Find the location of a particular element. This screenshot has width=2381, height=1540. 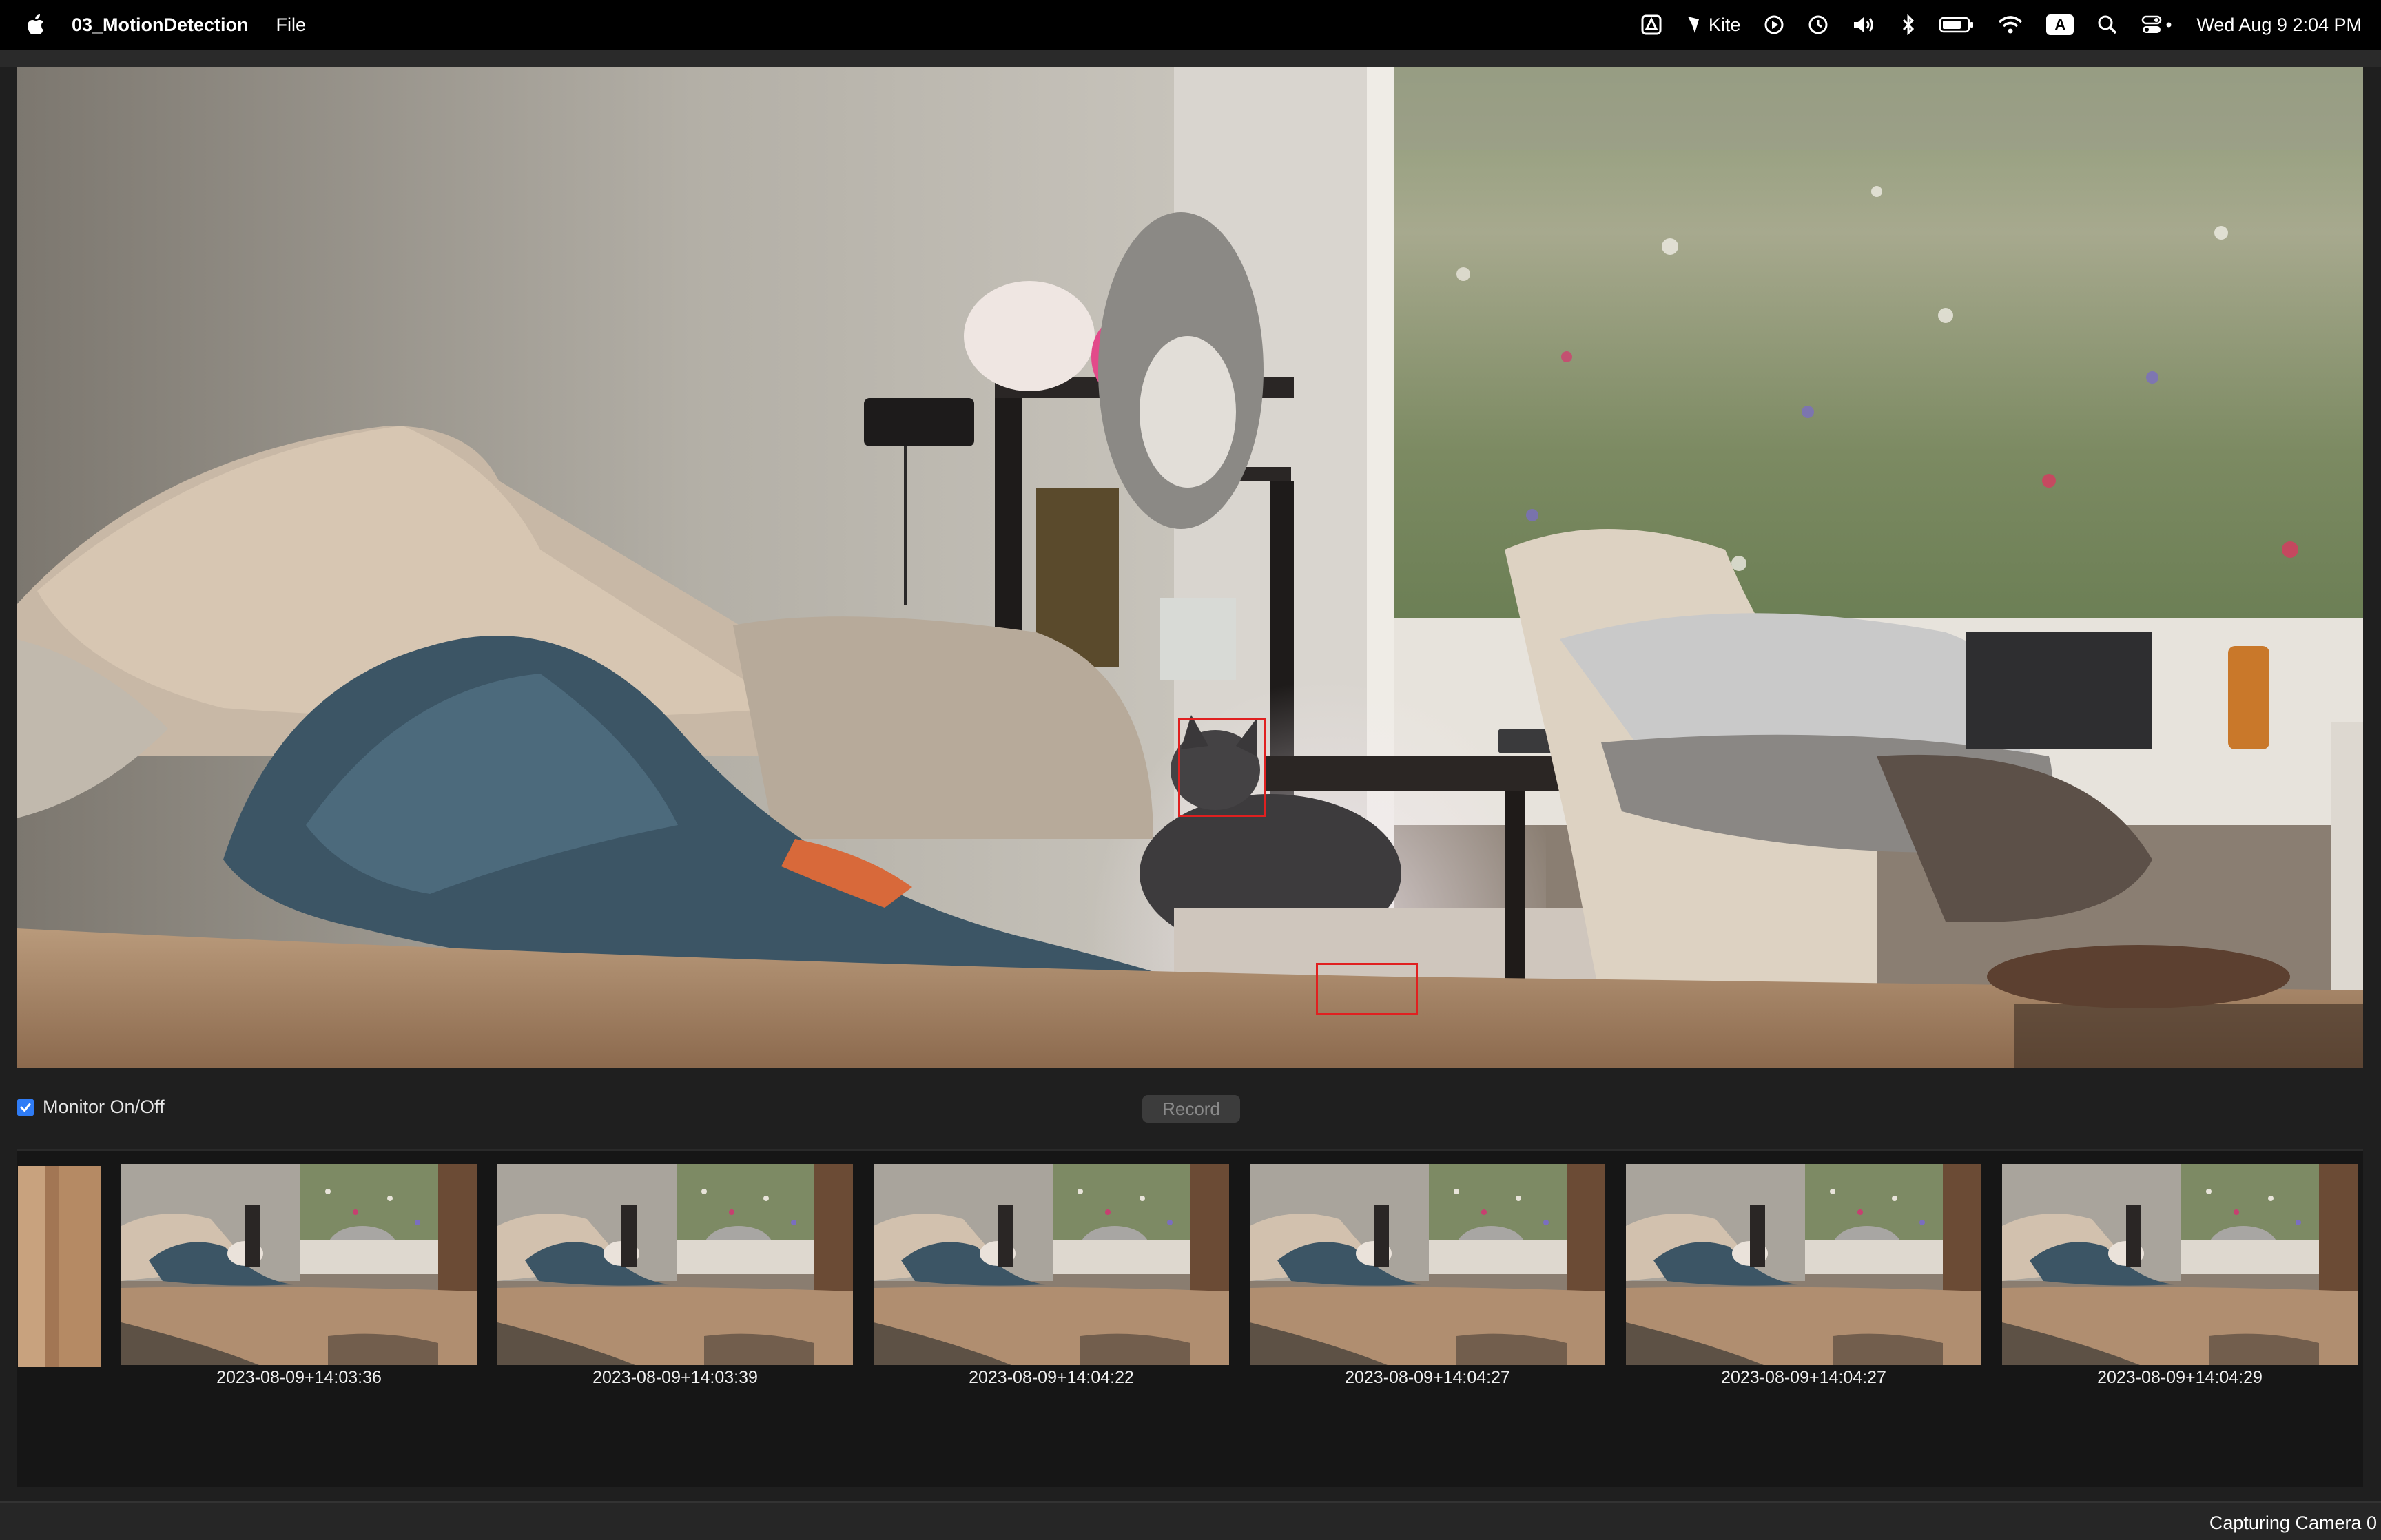

file-menu: File is located at coordinates (292, 25).